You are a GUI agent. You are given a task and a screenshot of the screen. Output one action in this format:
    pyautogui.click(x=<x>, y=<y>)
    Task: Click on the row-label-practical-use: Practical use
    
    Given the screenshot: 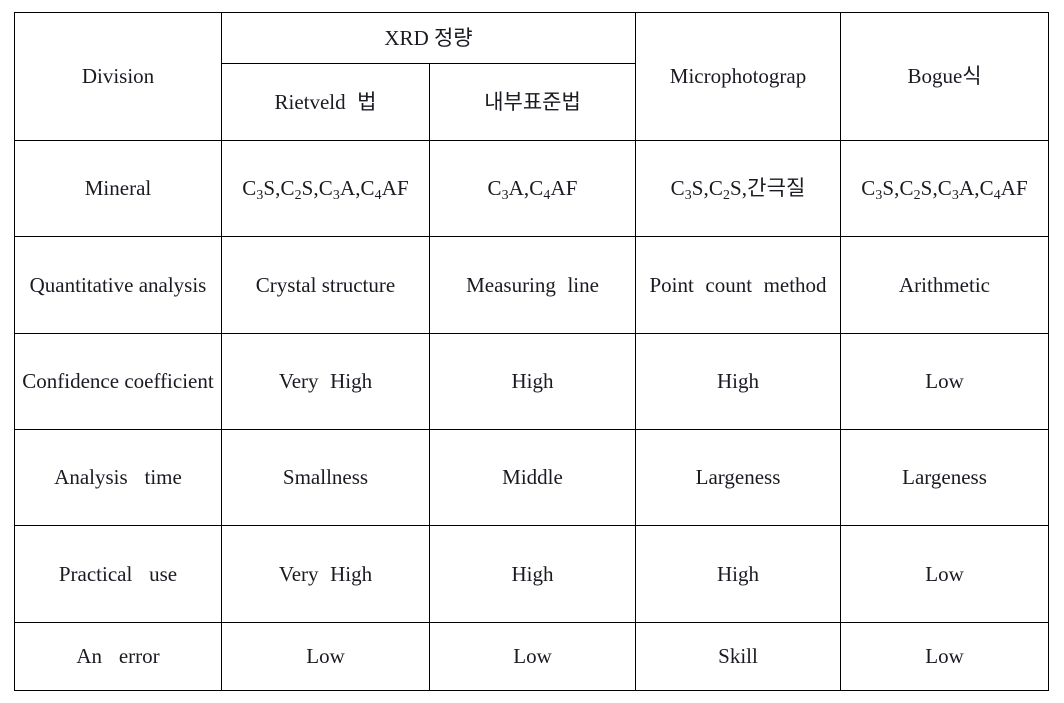 What is the action you would take?
    pyautogui.click(x=118, y=574)
    